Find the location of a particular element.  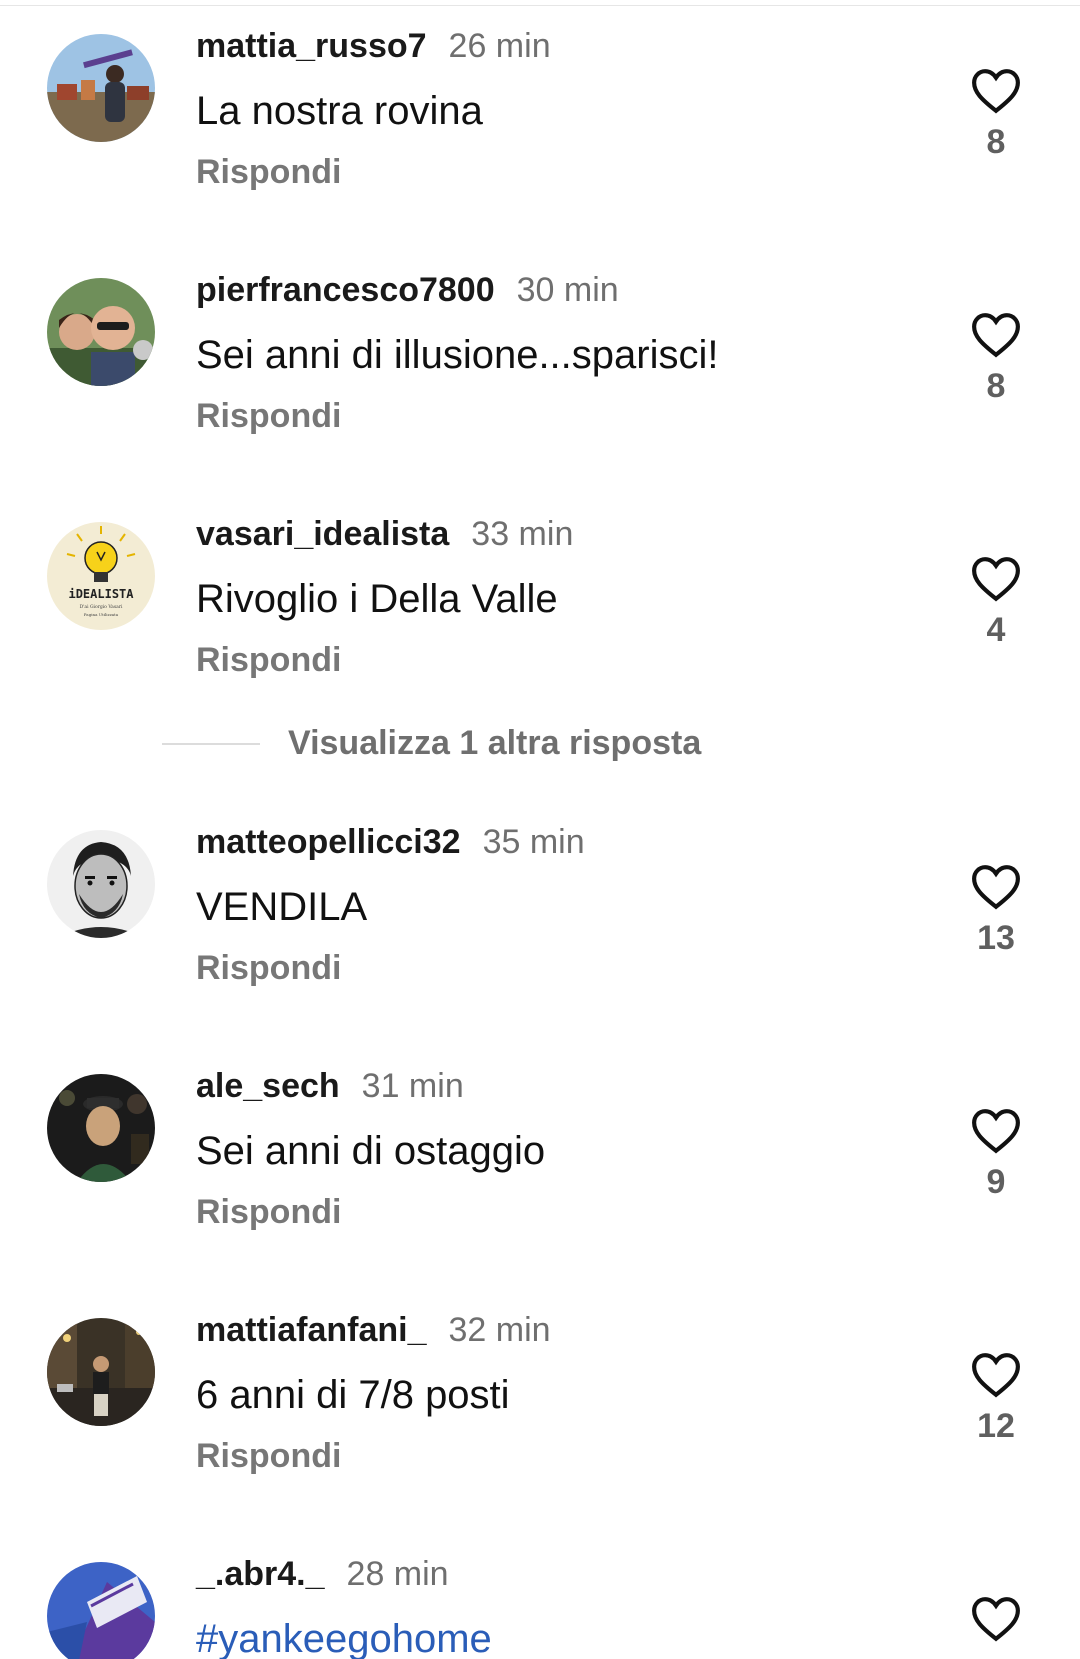

comment-meta: mattia_russo7 26 min is located at coordinates (373, 46).